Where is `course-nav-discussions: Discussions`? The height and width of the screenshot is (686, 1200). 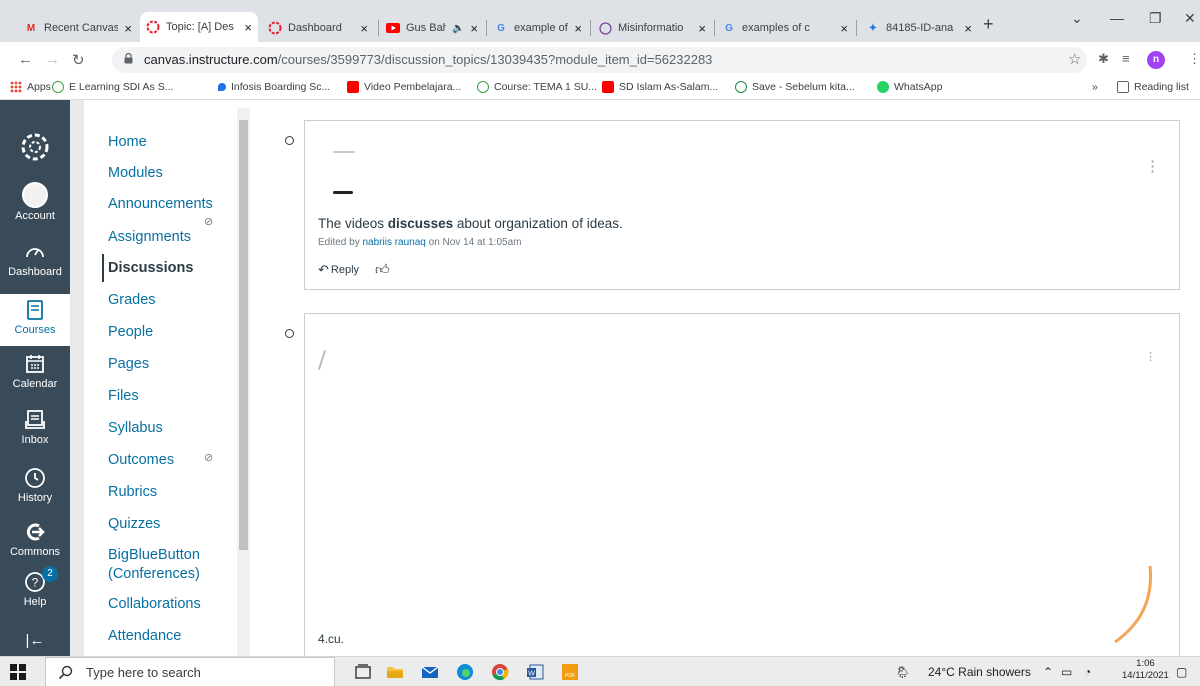
course-nav-discussions: Discussions is located at coordinates (150, 268).